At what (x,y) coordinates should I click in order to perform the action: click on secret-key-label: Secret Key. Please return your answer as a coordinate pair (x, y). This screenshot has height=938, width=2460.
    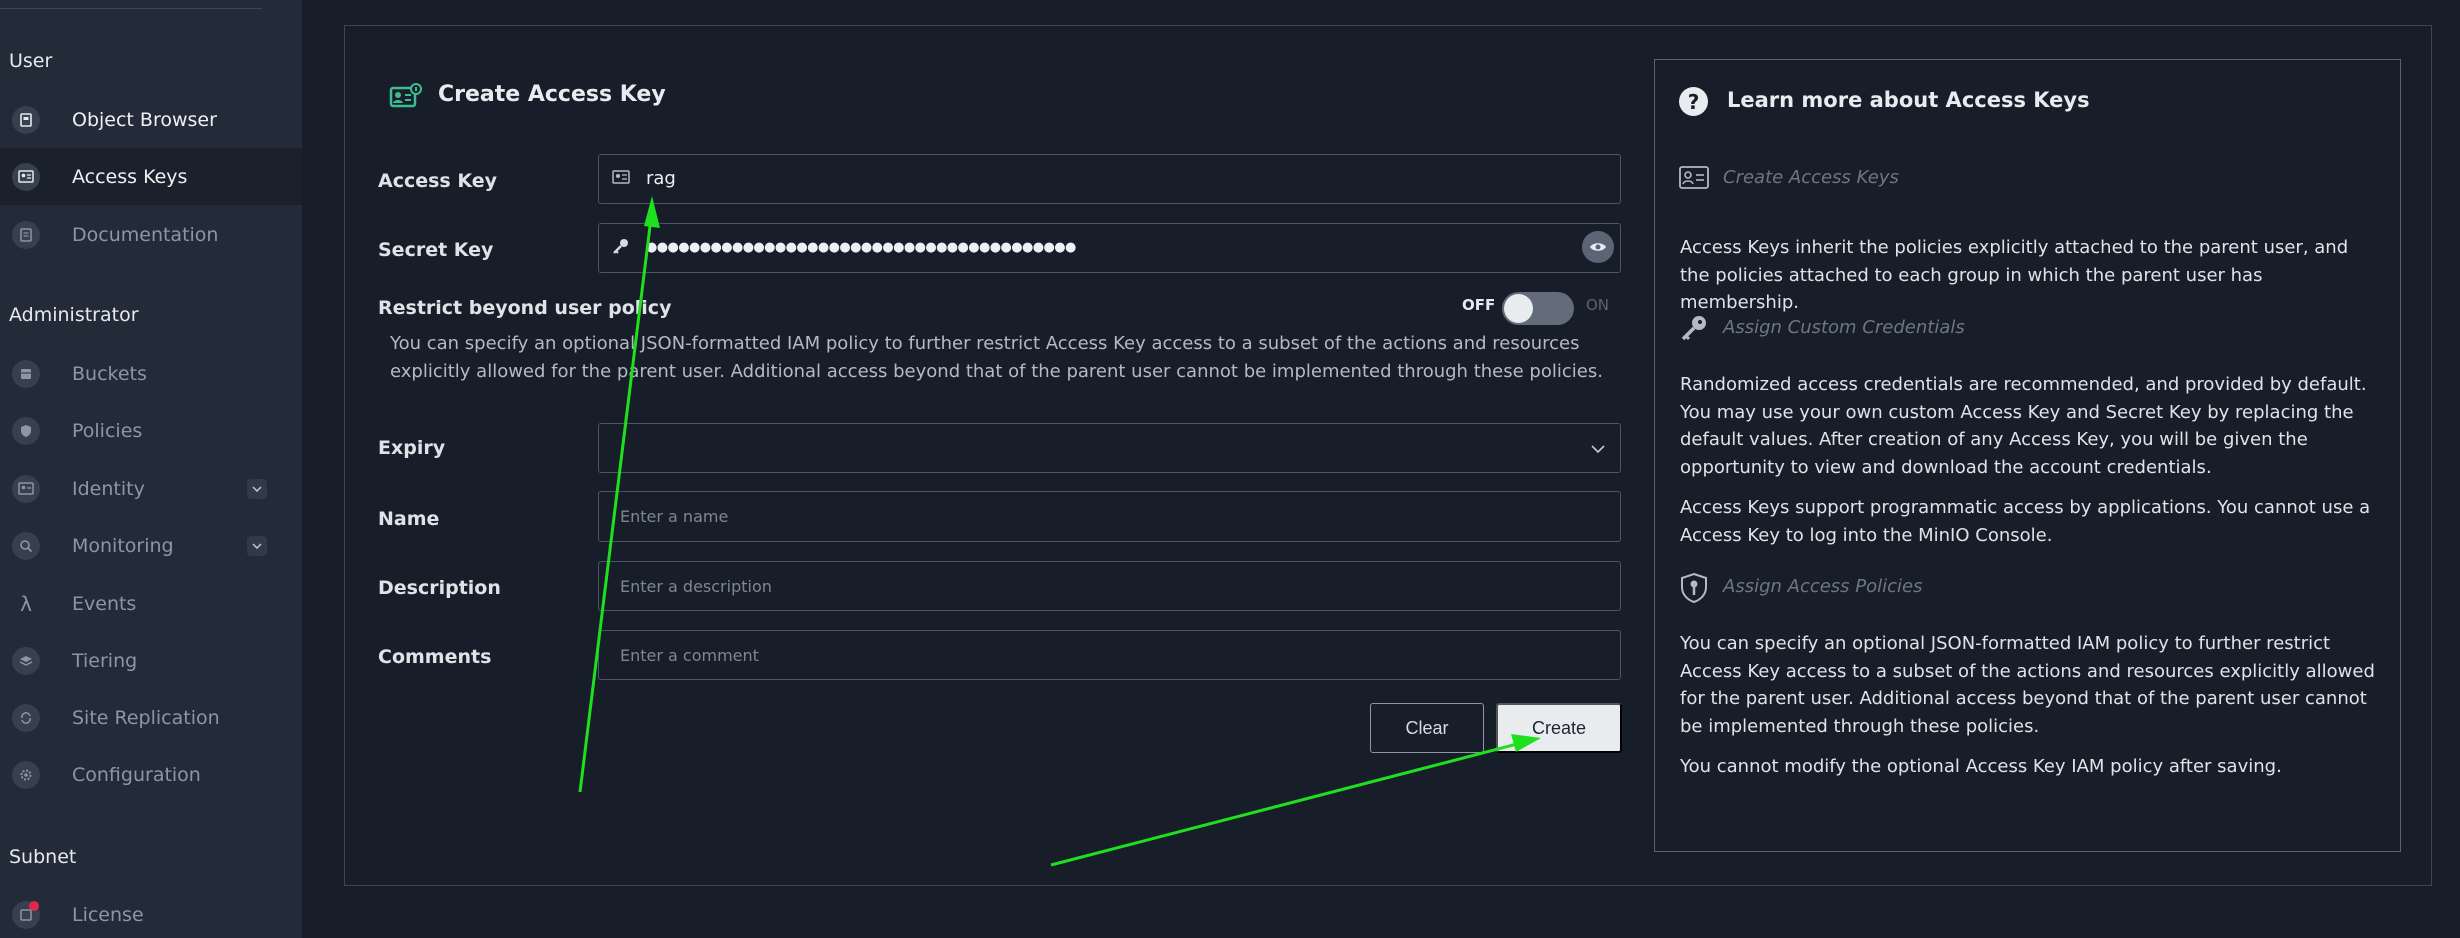
    Looking at the image, I should click on (436, 250).